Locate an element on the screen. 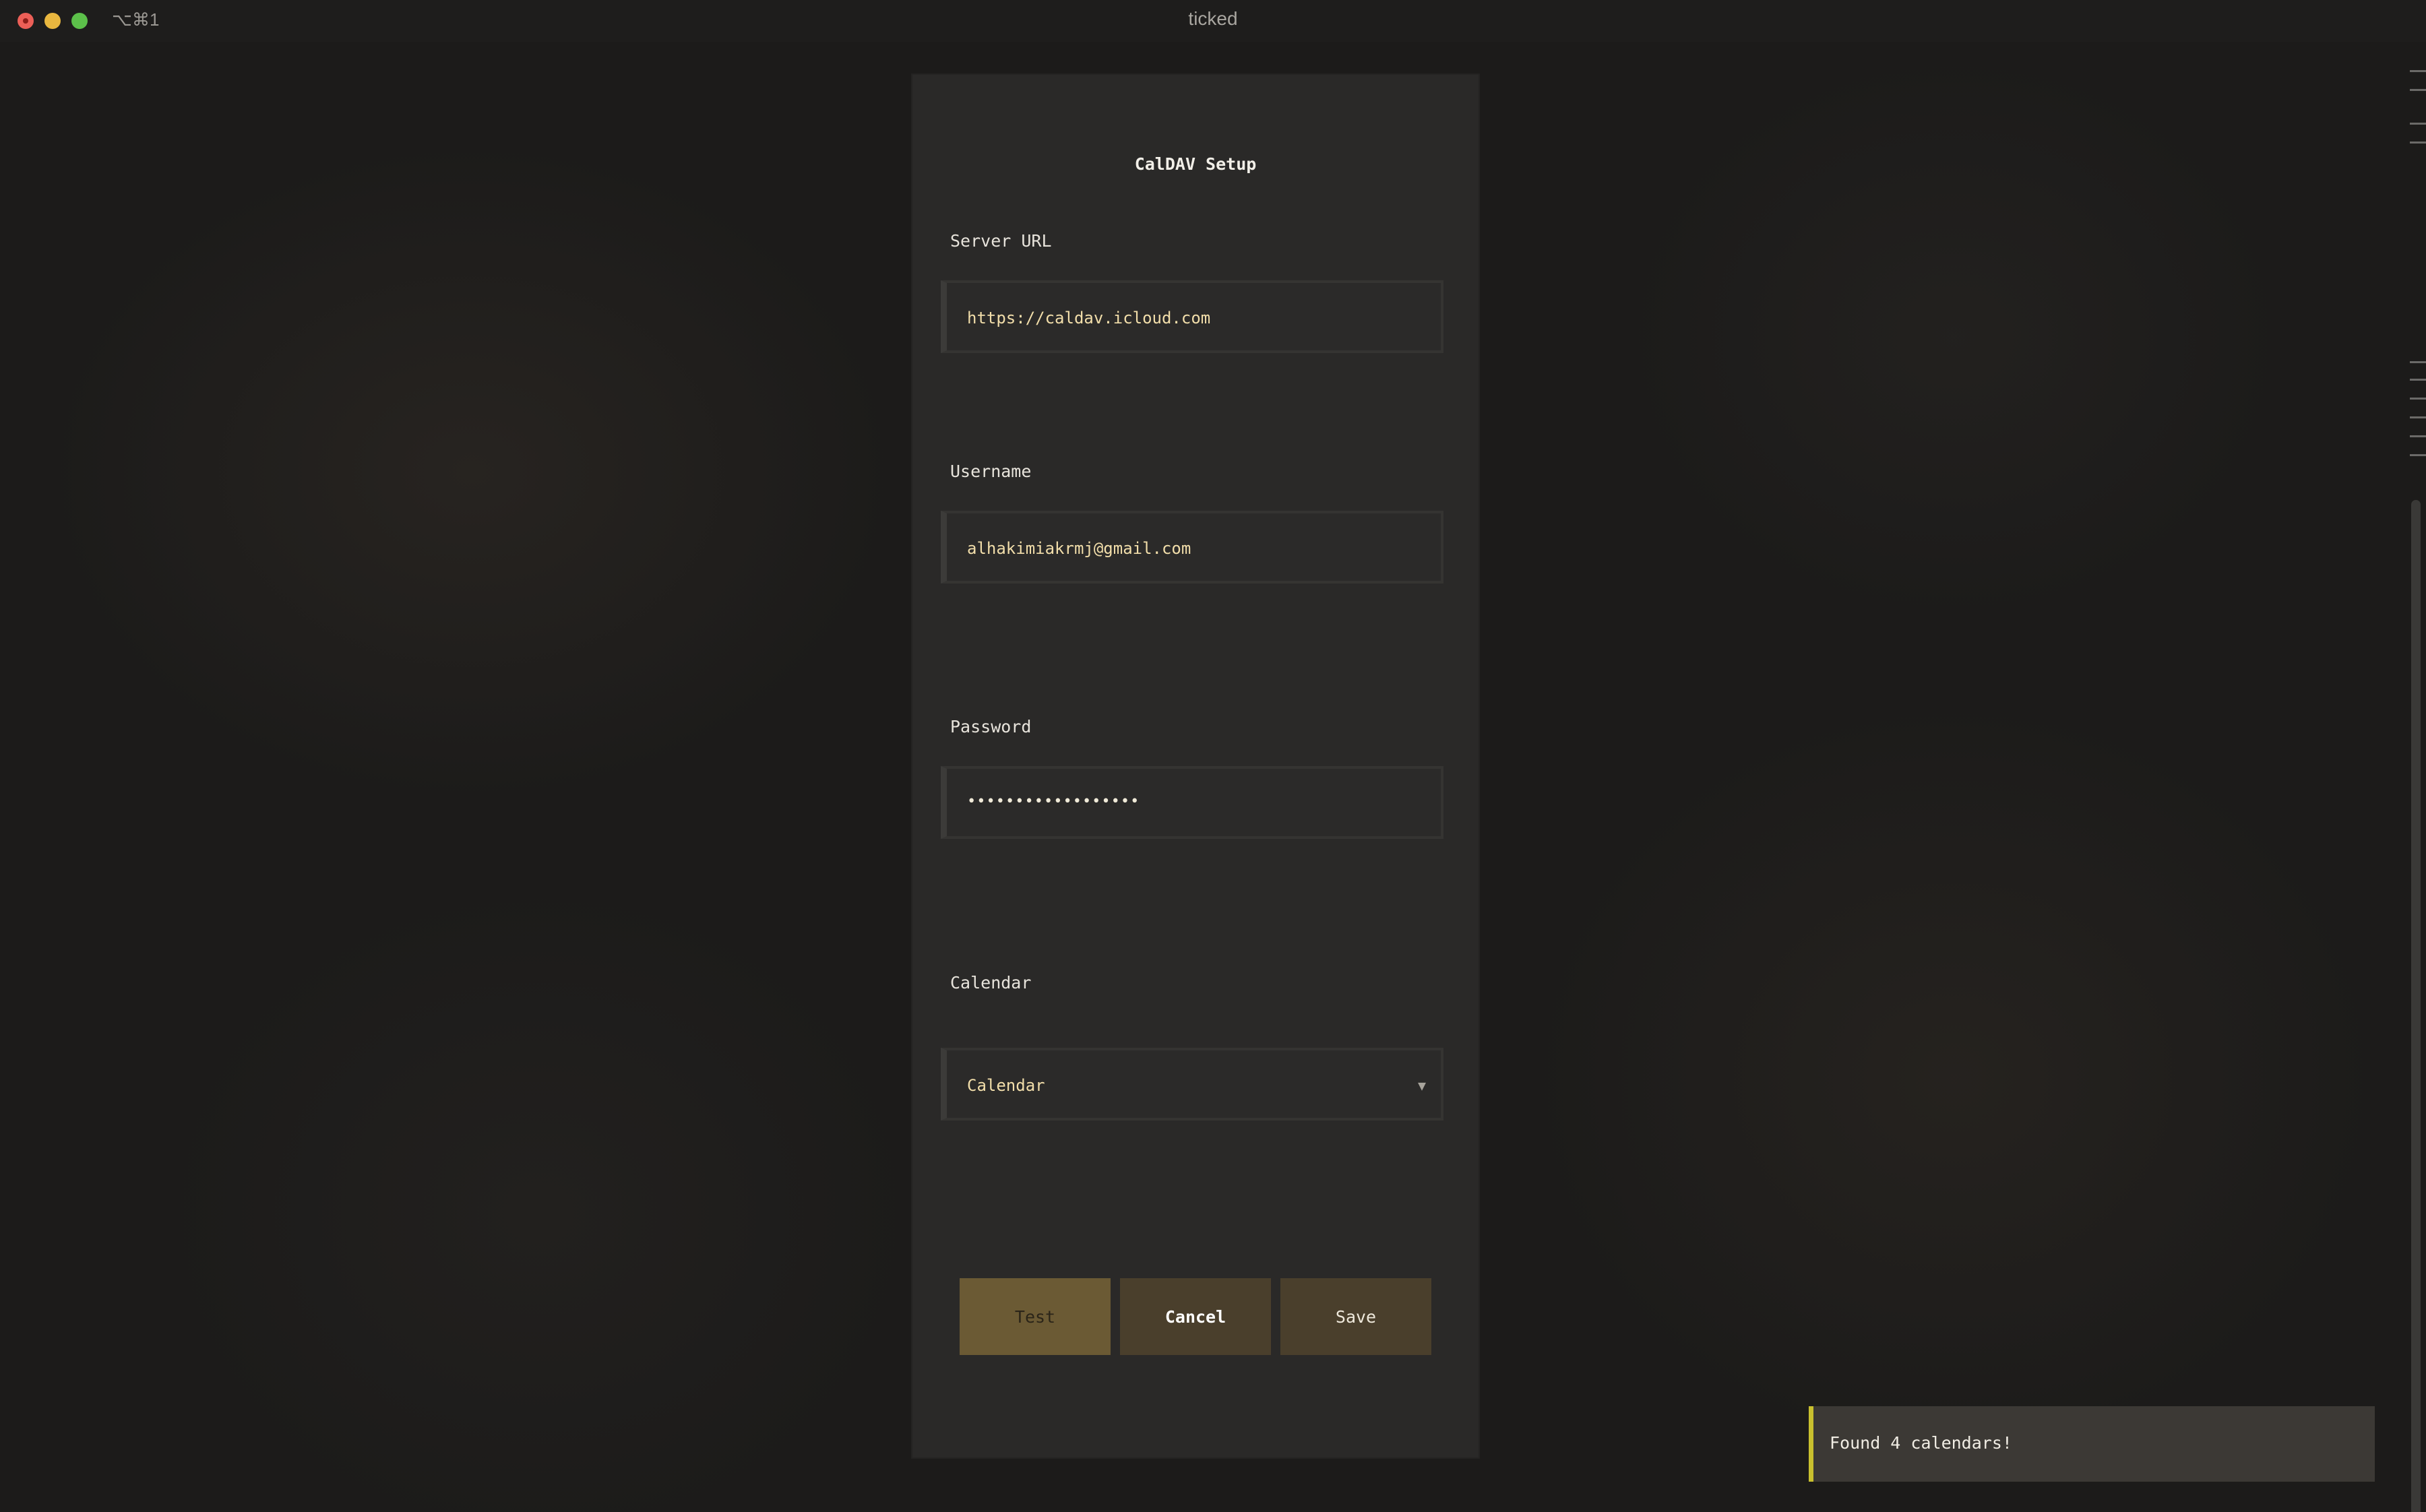 This screenshot has height=1512, width=2426. title-bar: ⌥⌘1 ticked is located at coordinates (1213, 21).